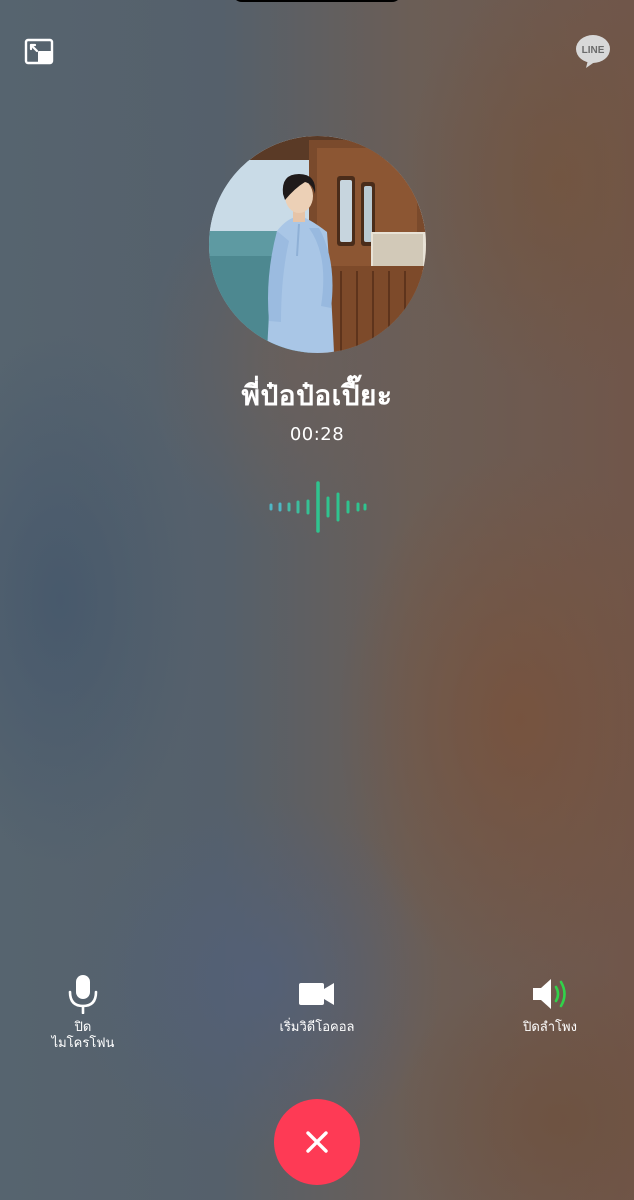 Image resolution: width=634 pixels, height=1200 pixels. Describe the element at coordinates (549, 994) in the screenshot. I see `speaker-on-icon` at that location.